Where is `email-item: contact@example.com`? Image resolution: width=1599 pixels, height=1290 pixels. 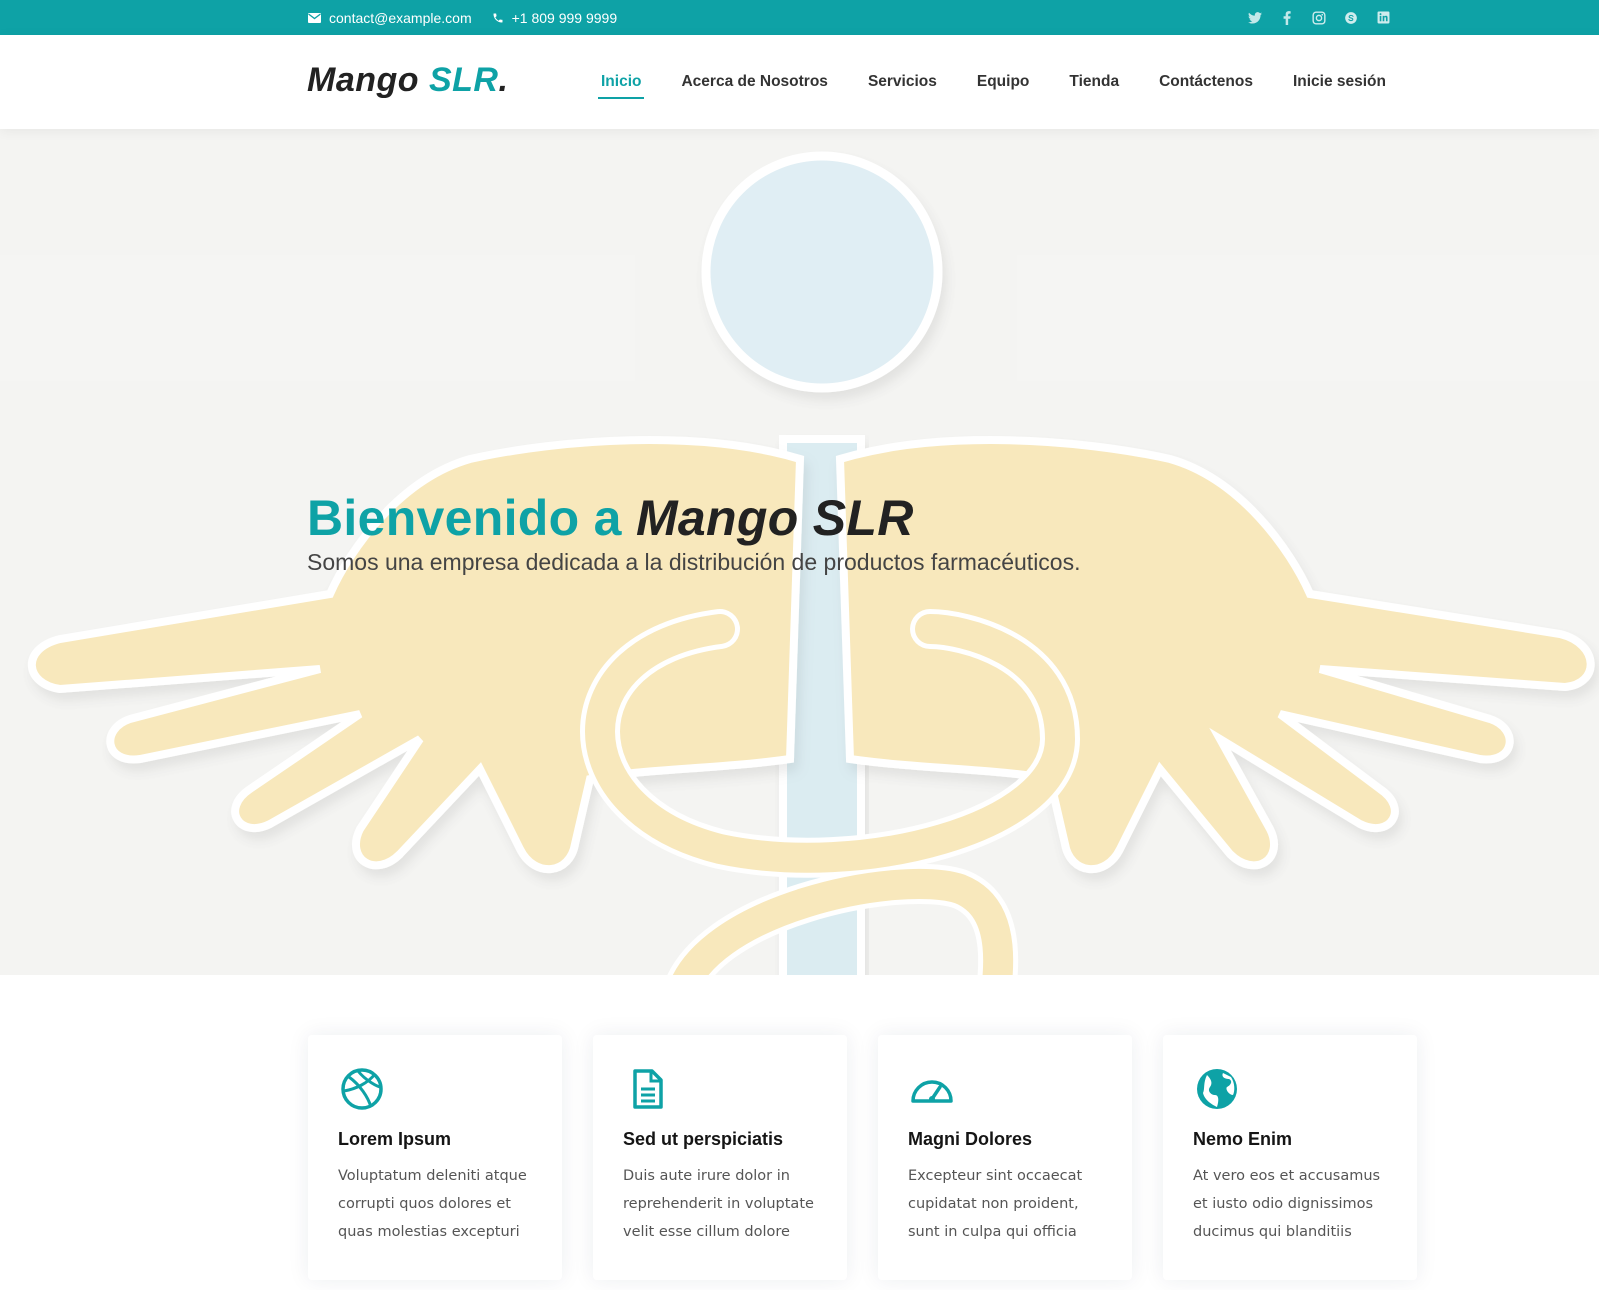 email-item: contact@example.com is located at coordinates (390, 18).